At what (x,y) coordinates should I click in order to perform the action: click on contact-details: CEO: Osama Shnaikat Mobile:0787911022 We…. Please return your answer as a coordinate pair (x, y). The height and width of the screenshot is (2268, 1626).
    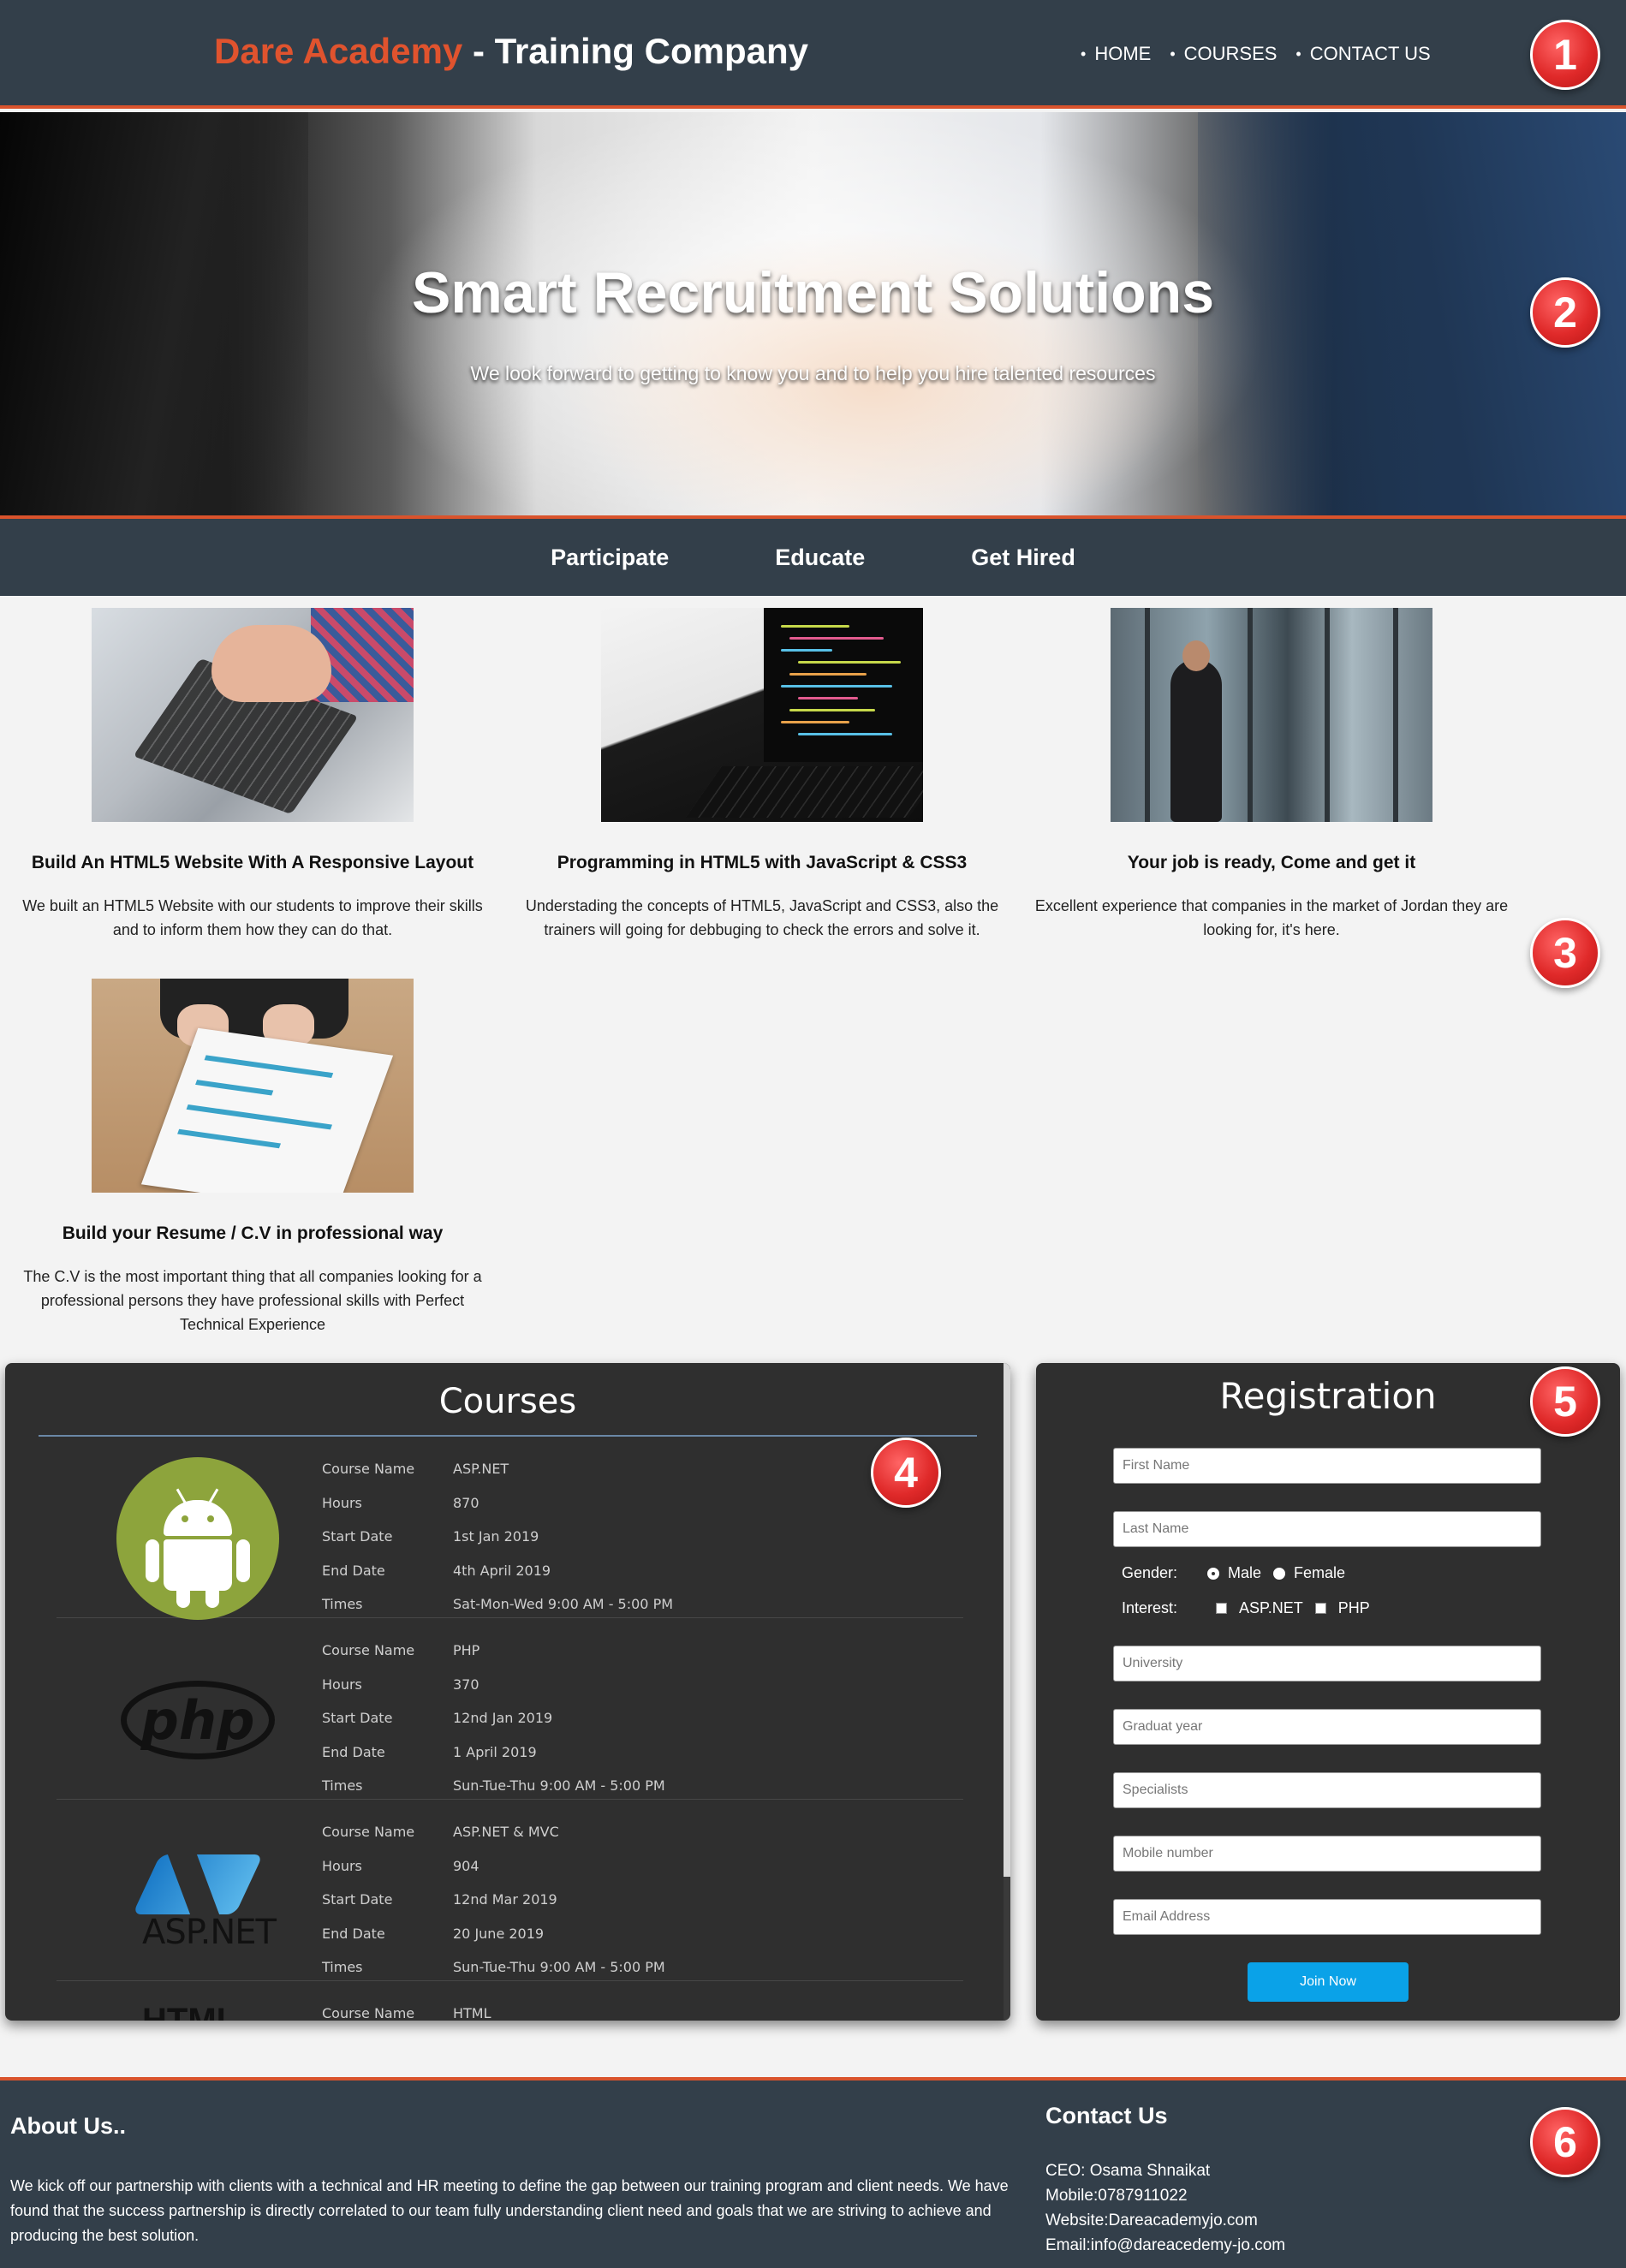
    Looking at the image, I should click on (1165, 2208).